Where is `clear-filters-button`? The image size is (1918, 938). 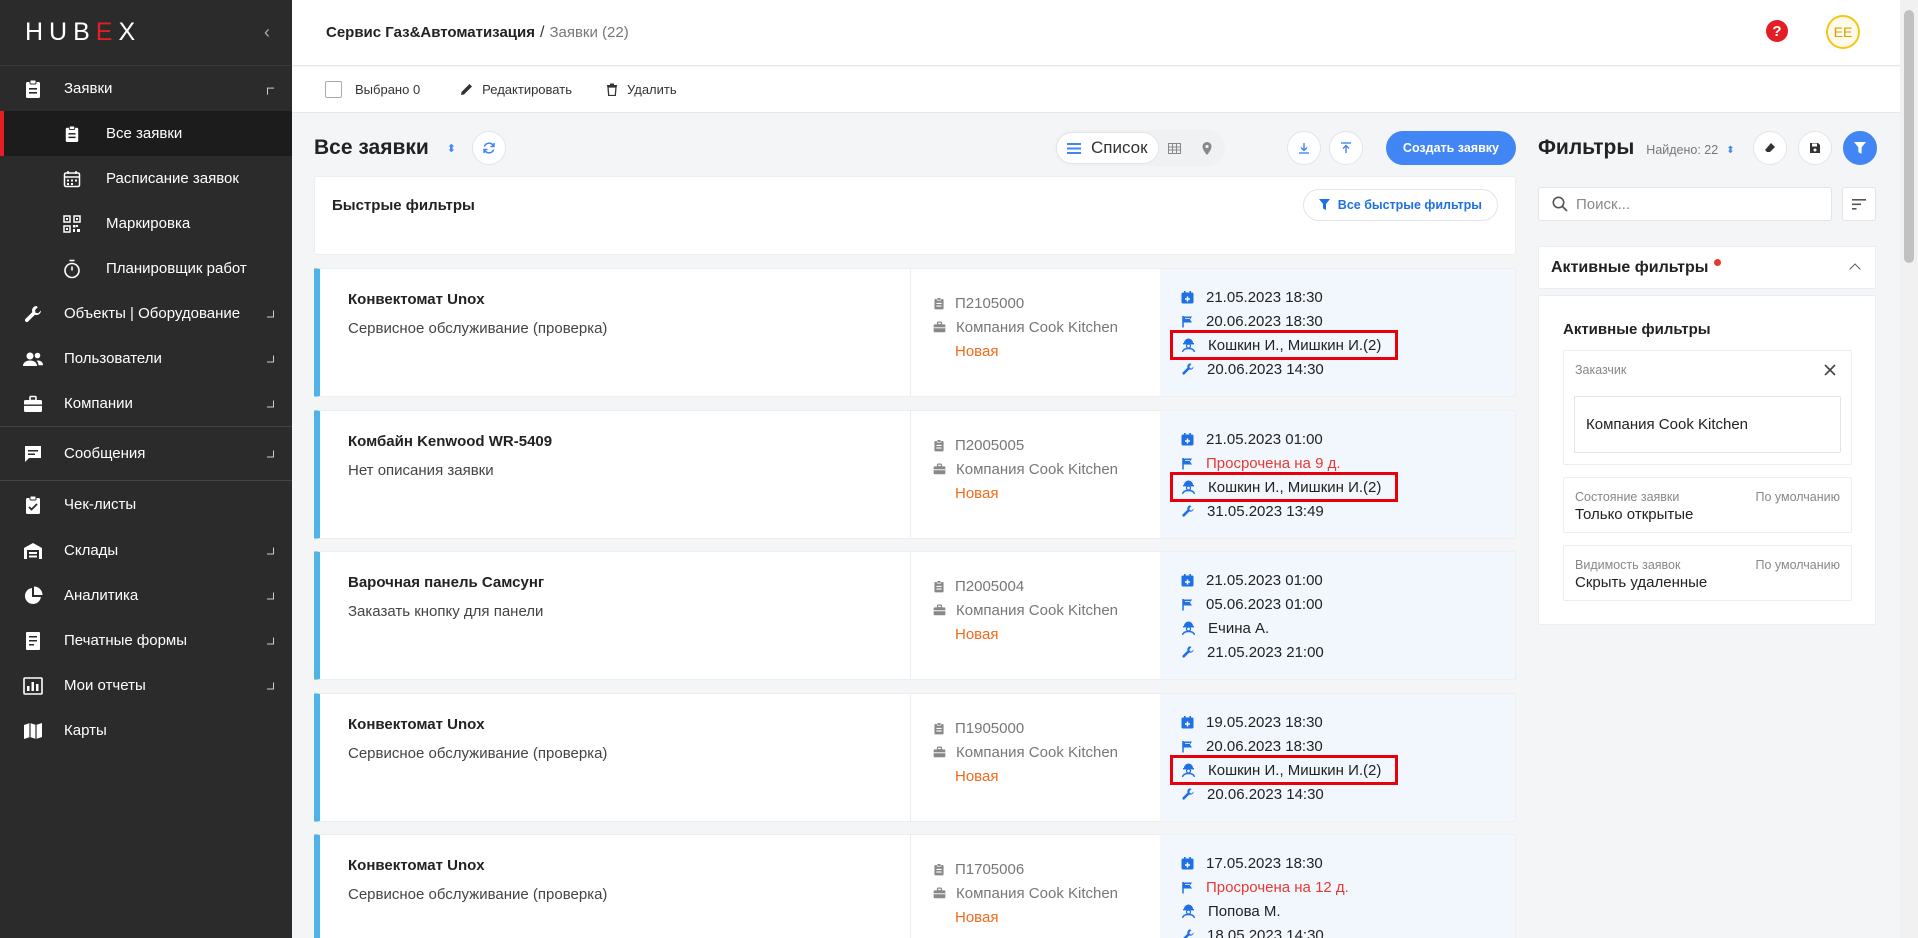
clear-filters-button is located at coordinates (1770, 148).